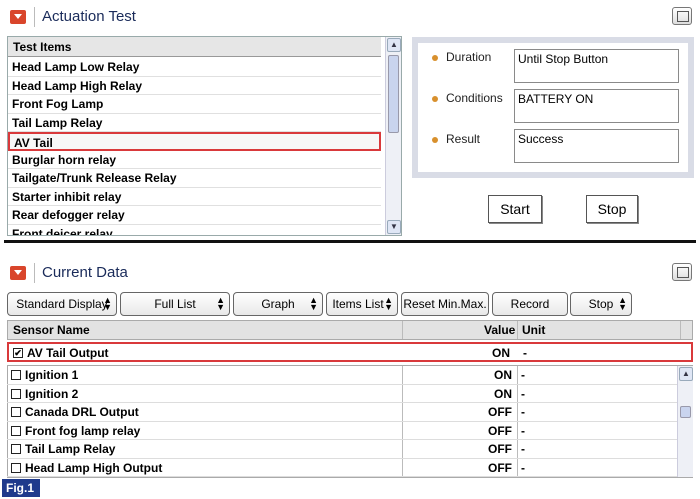  I want to click on current-data-header: Current Data, so click(350, 273).